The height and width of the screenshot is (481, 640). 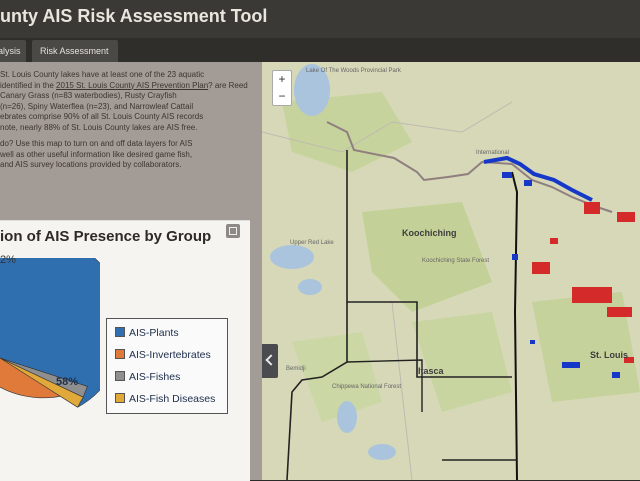 What do you see at coordinates (312, 243) in the screenshot?
I see `place-label: Upper Red Lake` at bounding box center [312, 243].